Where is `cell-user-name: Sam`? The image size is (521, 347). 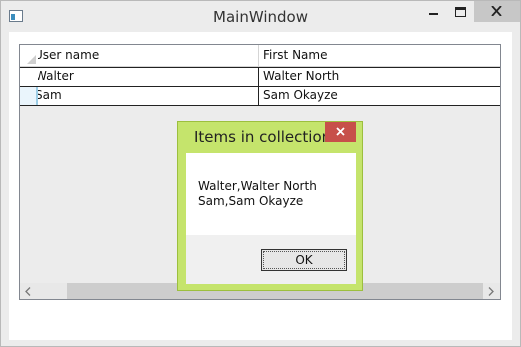 cell-user-name: Sam is located at coordinates (148, 96).